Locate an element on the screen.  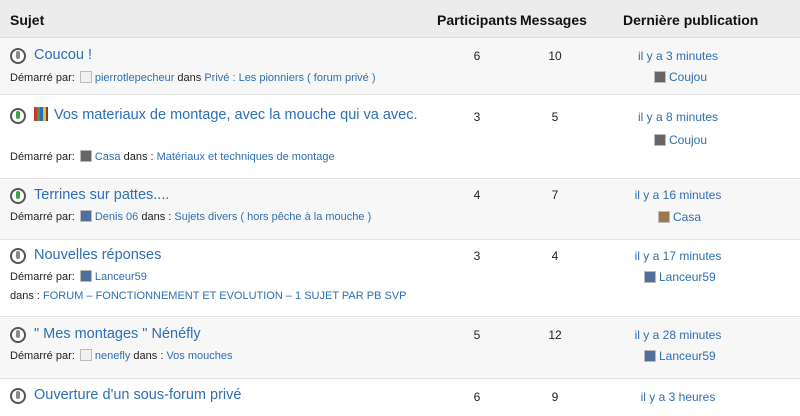
topic-meta: Démarré par: Lanceur59 is located at coordinates (78, 276).